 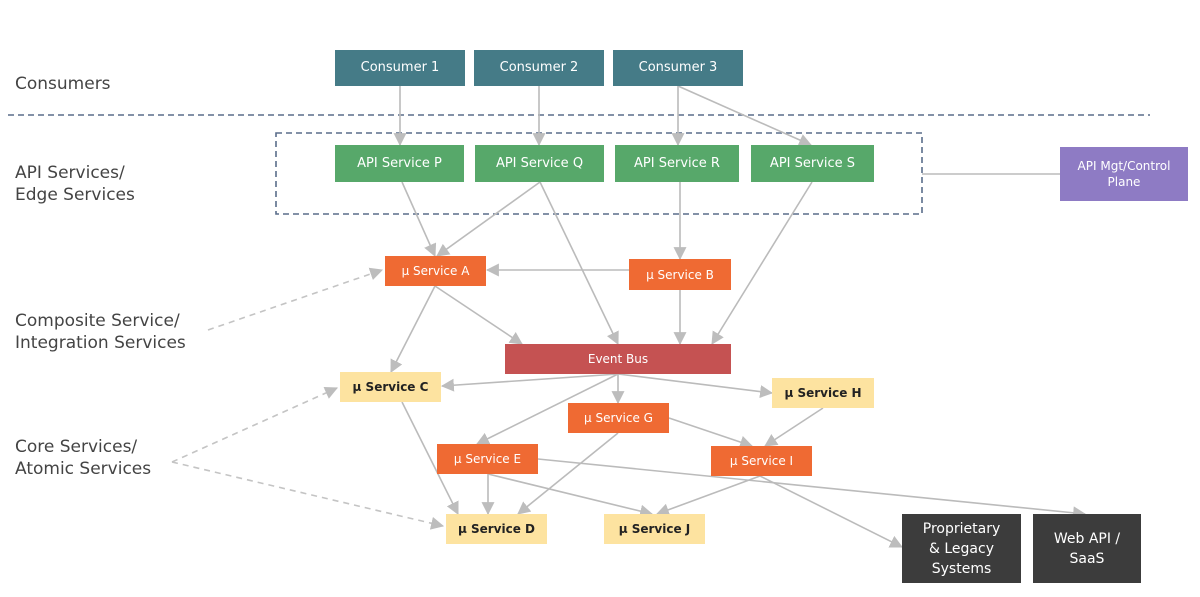 What do you see at coordinates (295, 299) in the screenshot?
I see `connector-composite-label-to-svcA` at bounding box center [295, 299].